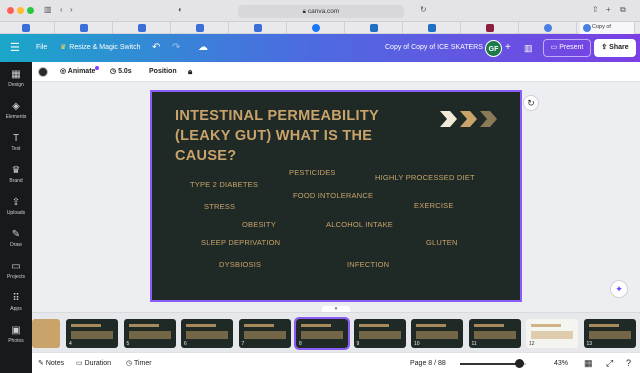  What do you see at coordinates (10, 10) in the screenshot?
I see `window-close-button` at bounding box center [10, 10].